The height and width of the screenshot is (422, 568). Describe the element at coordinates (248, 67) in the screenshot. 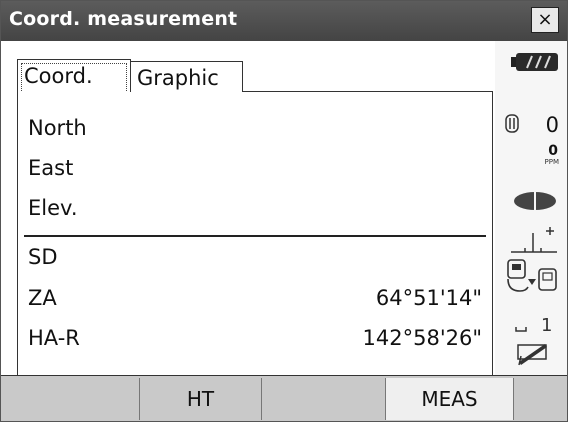

I see `tab-bar: Coord. Graphic` at that location.